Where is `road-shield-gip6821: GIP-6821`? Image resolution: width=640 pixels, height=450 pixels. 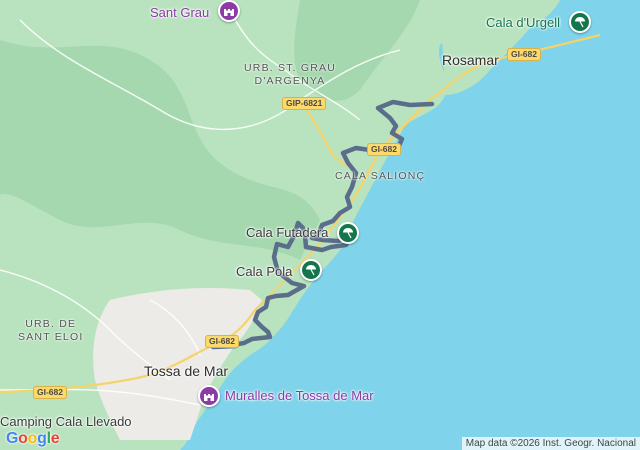 road-shield-gip6821: GIP-6821 is located at coordinates (304, 103).